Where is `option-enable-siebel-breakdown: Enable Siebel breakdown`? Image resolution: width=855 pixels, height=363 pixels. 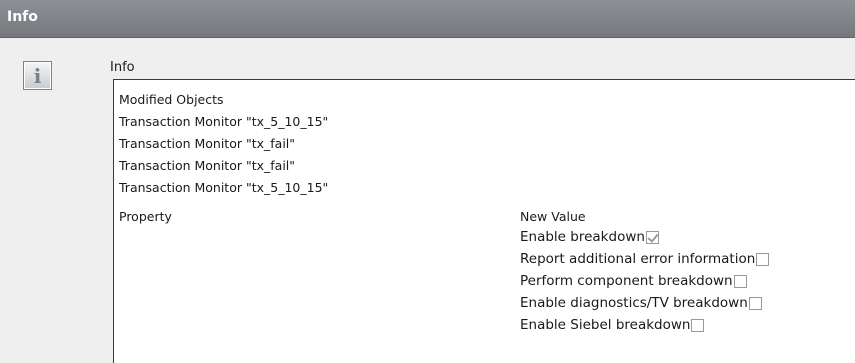
option-enable-siebel-breakdown: Enable Siebel breakdown is located at coordinates (612, 326).